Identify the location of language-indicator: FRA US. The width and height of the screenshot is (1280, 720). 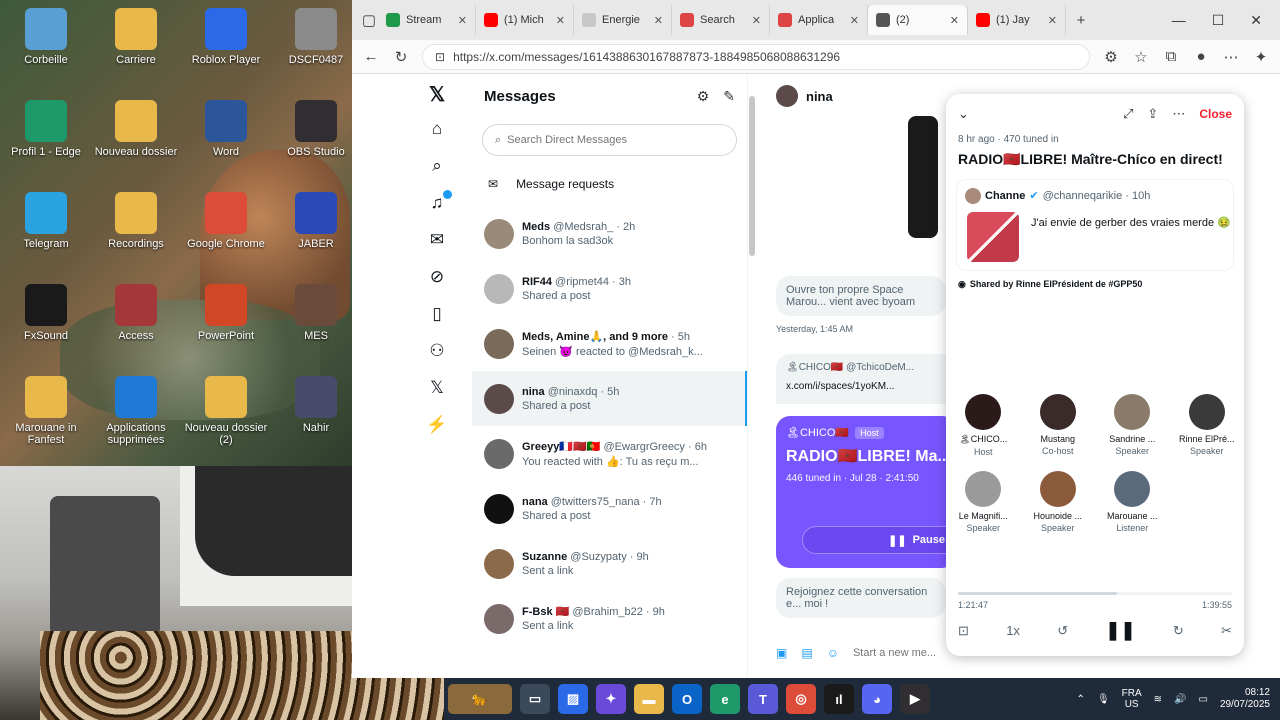
(1132, 699).